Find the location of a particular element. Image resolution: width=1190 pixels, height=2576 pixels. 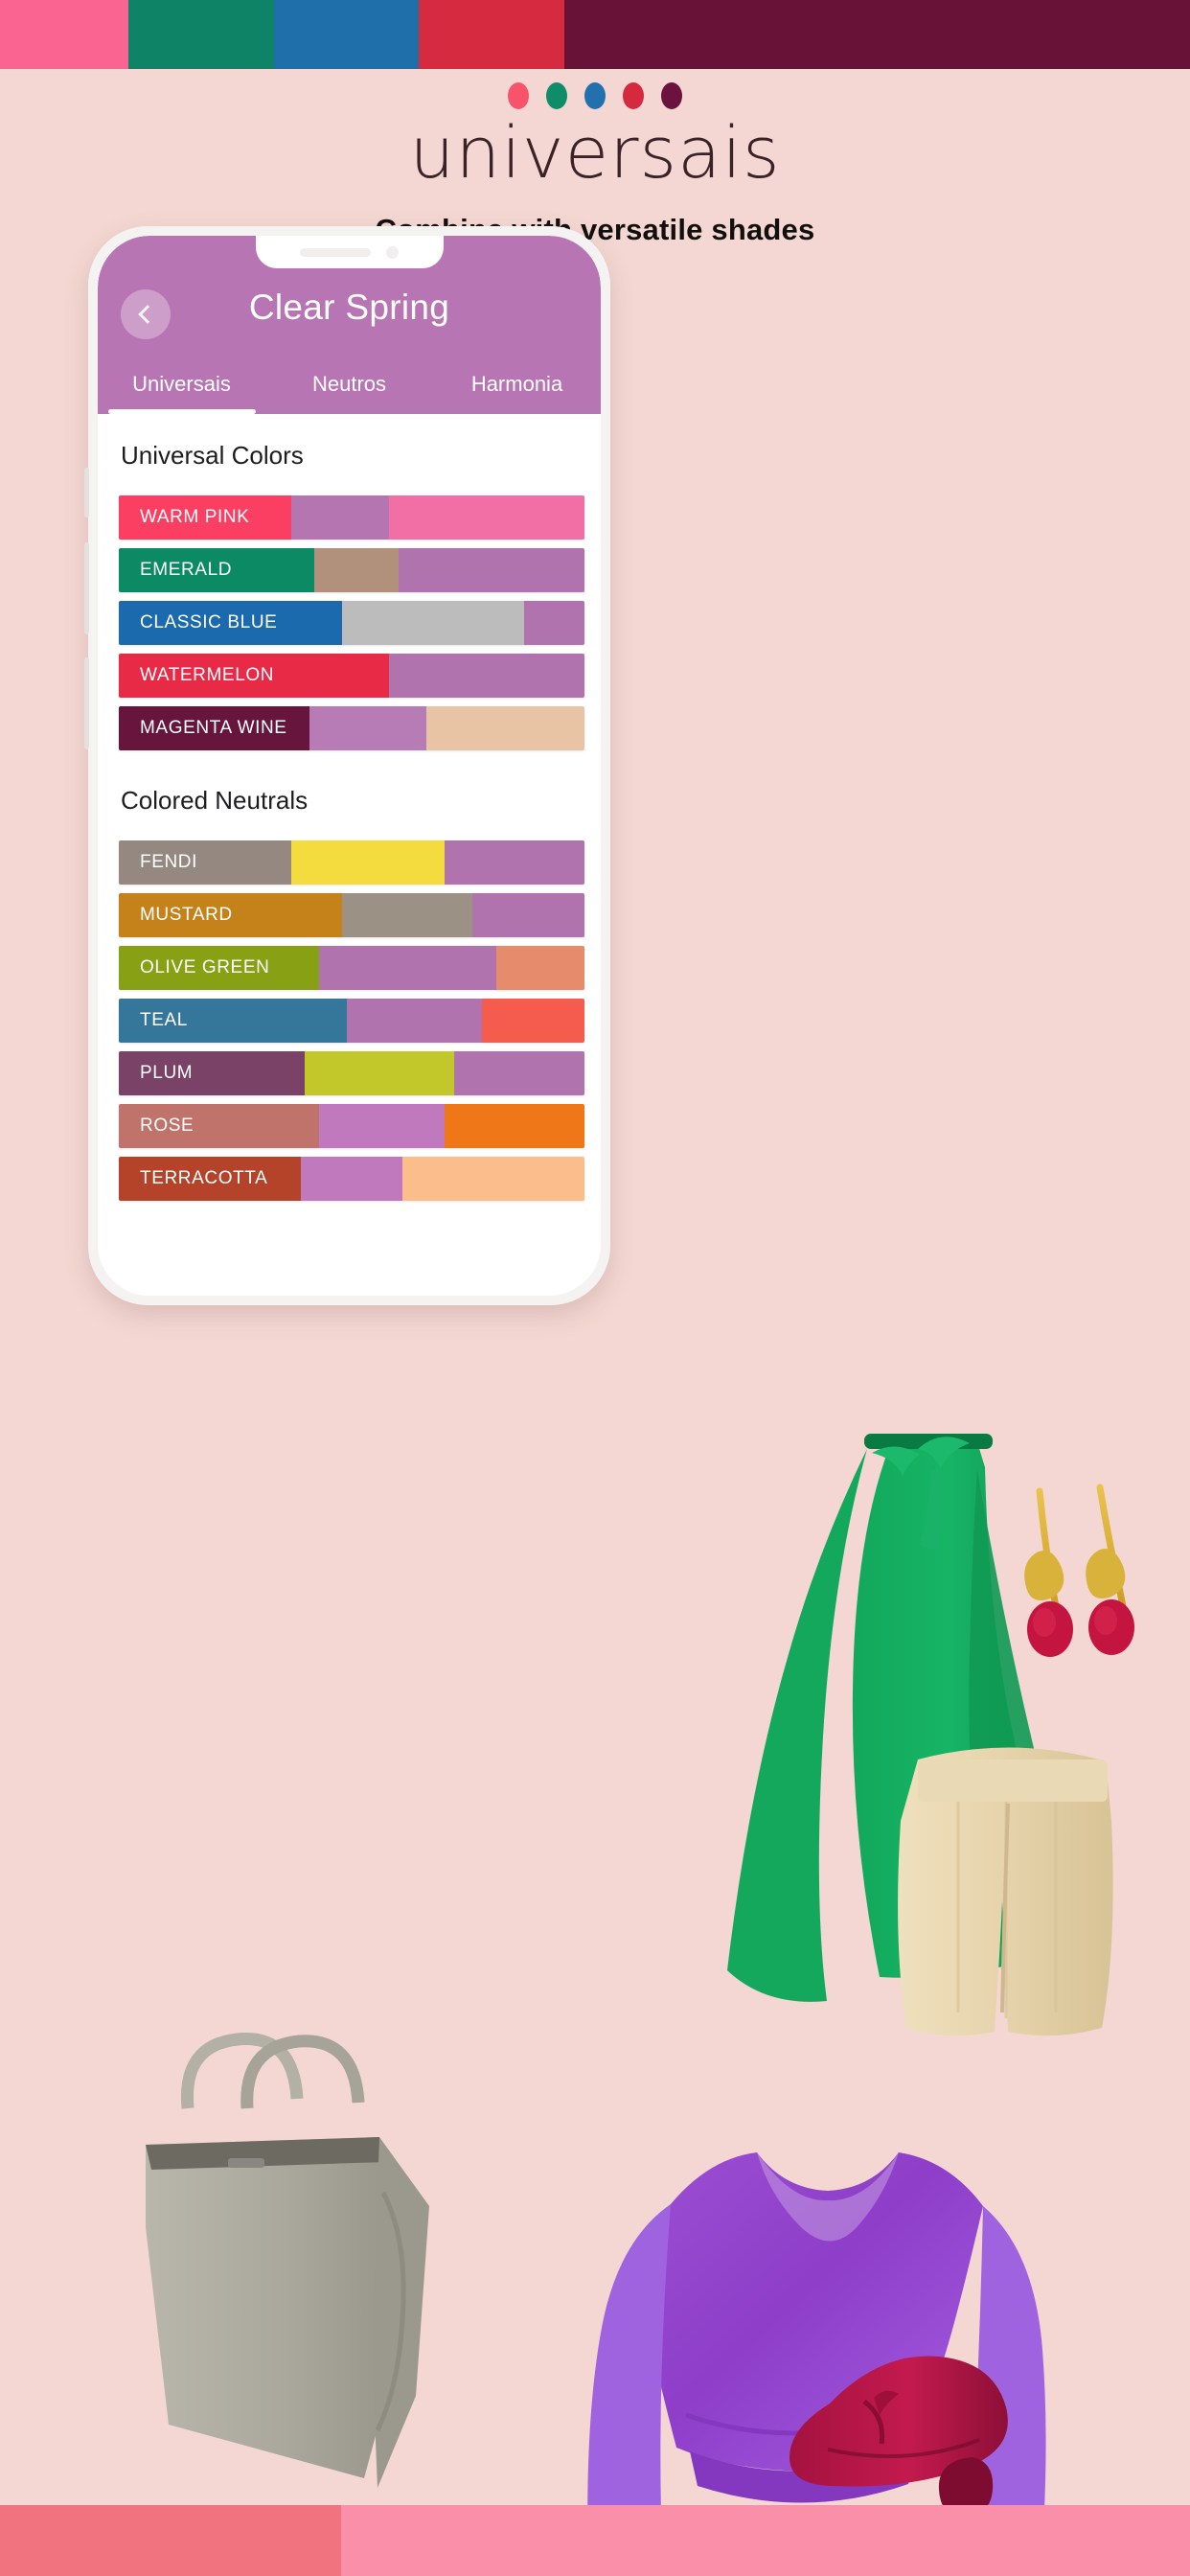

section-heading: Colored Neutrals is located at coordinates (215, 800).